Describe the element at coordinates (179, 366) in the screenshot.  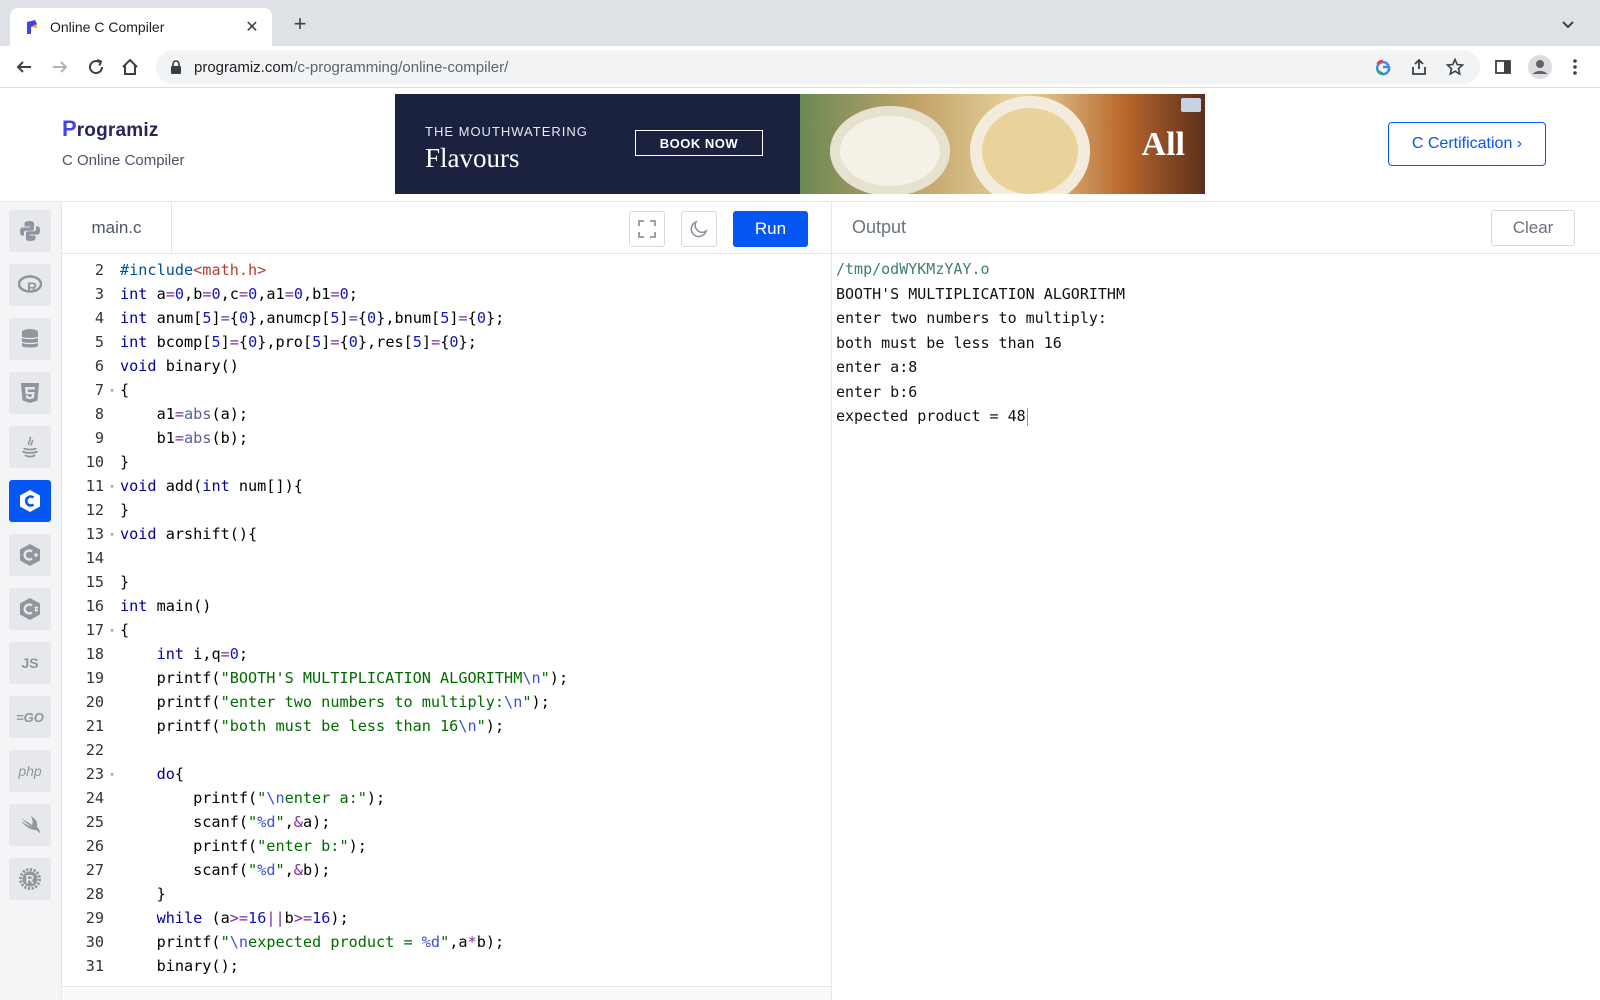
I see `code-text: void binary()` at that location.